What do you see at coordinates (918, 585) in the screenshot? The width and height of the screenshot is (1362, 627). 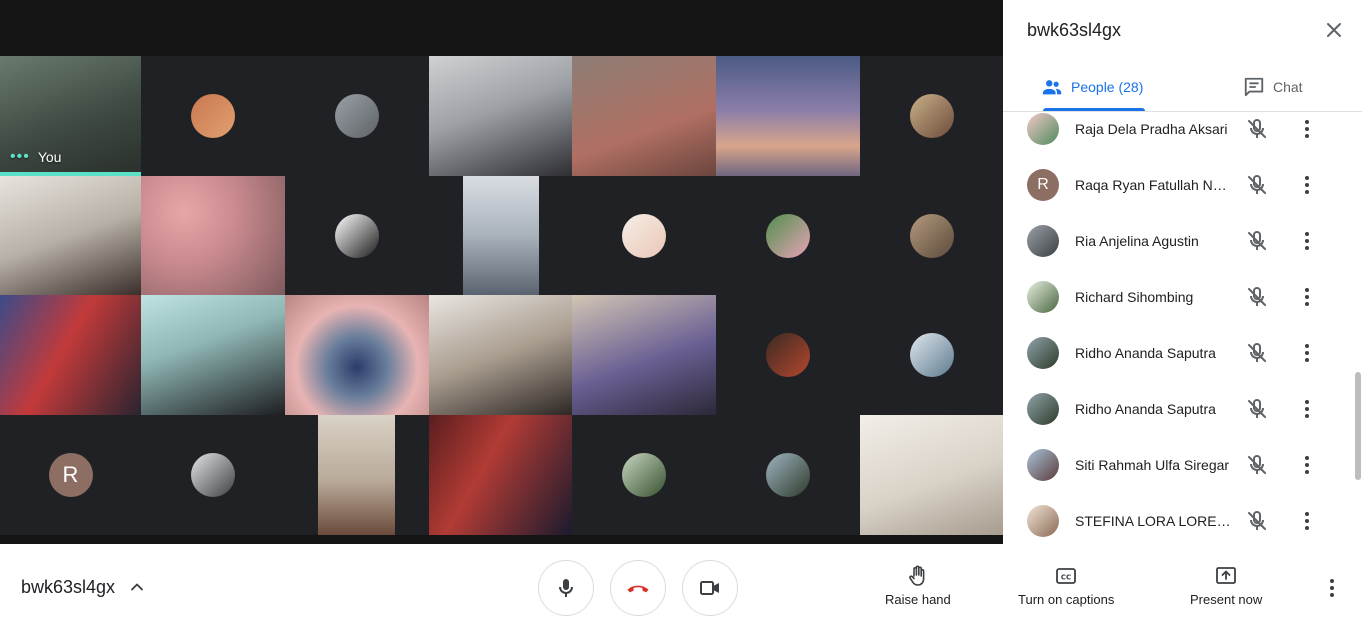 I see `raise-hand-button: Raise hand` at bounding box center [918, 585].